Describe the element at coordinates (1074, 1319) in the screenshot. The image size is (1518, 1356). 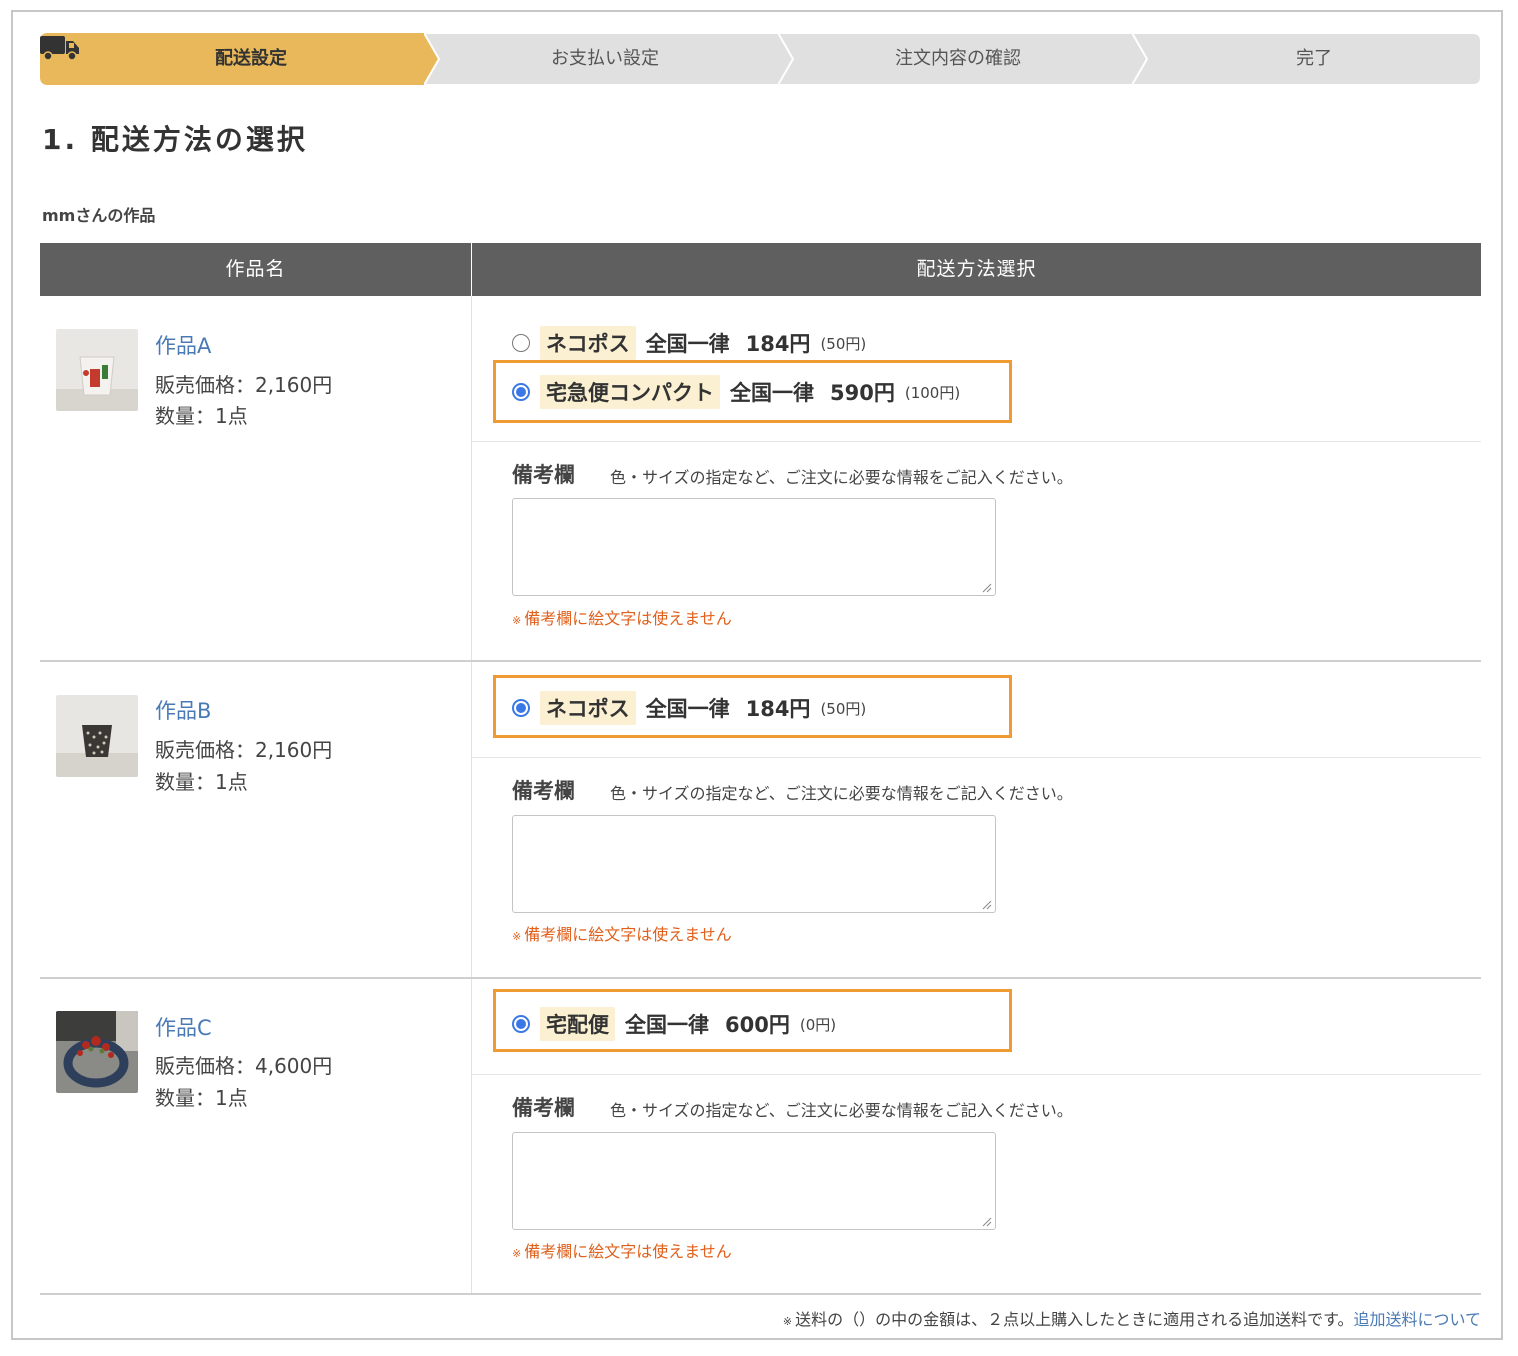
I see `footer-text: 送料の（）の中の金額は、２点以上購入したときに適用される追加送料です。` at that location.